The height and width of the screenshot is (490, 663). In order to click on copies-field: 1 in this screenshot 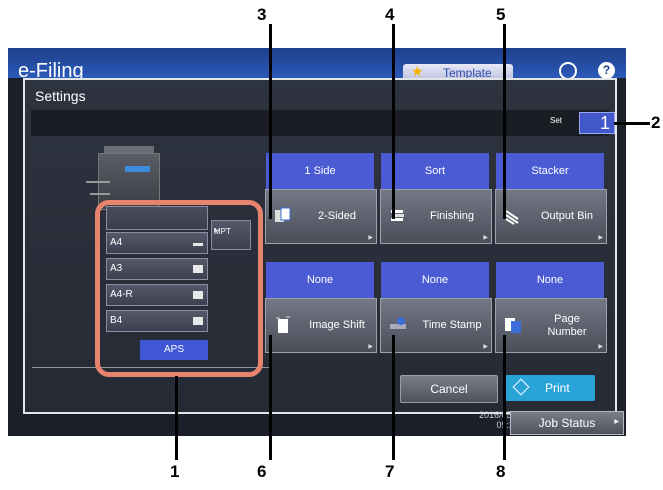, I will do `click(597, 123)`.